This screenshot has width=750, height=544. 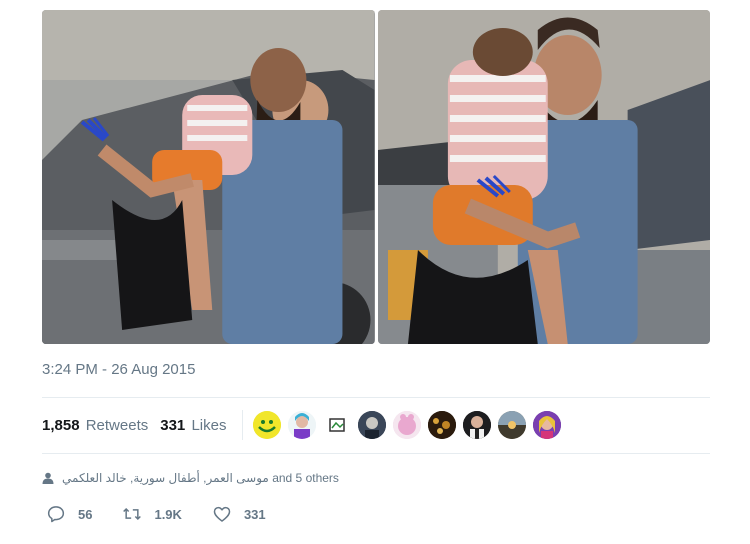 I want to click on reply-icon, so click(x=56, y=514).